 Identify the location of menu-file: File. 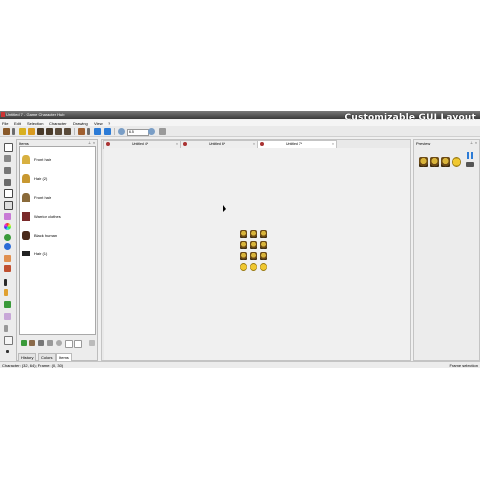
(5, 123).